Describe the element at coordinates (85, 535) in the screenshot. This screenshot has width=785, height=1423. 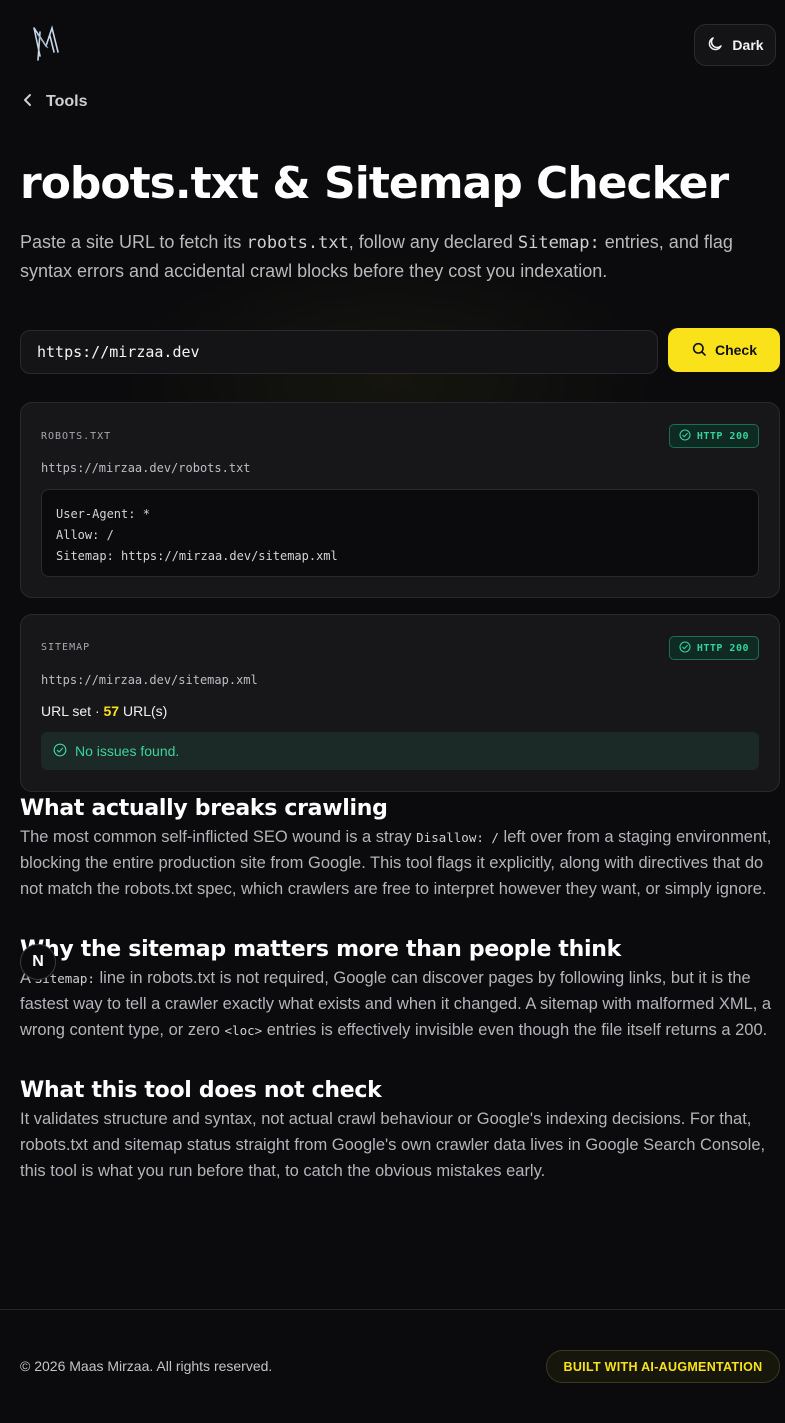
I see `robots-line: Allow: /` at that location.